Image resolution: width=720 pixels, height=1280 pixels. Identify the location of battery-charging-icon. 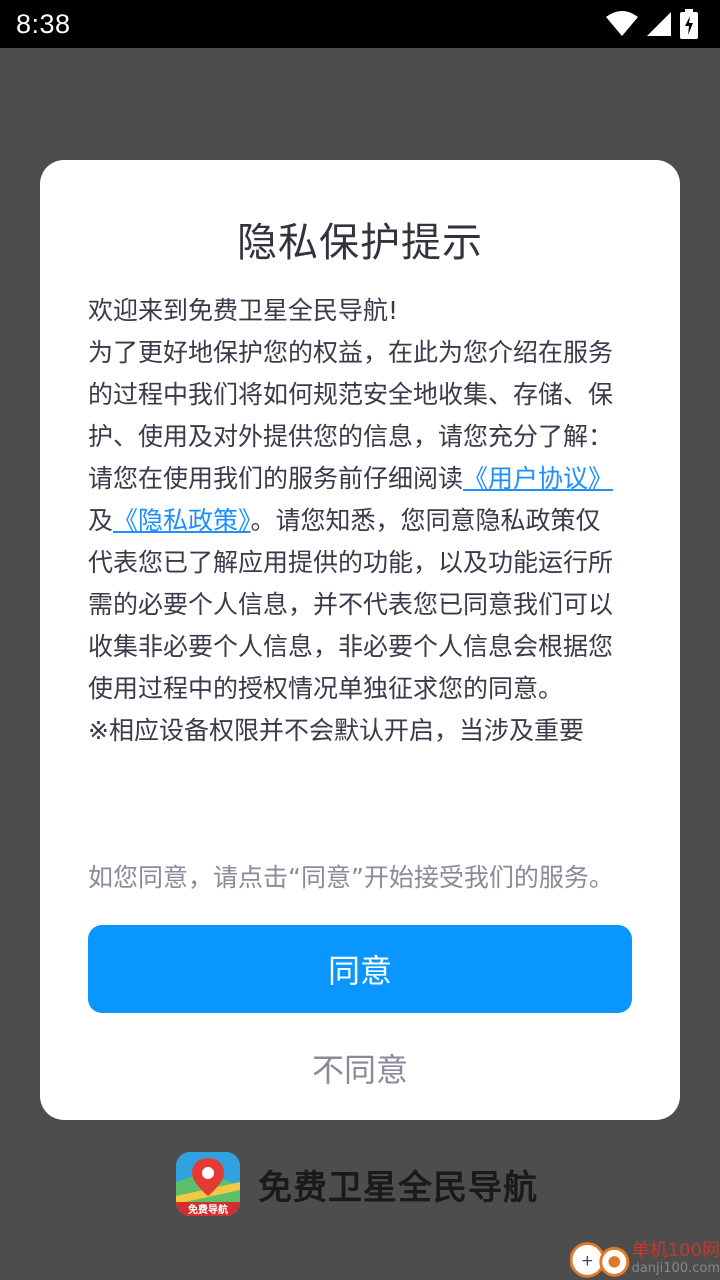
(689, 24).